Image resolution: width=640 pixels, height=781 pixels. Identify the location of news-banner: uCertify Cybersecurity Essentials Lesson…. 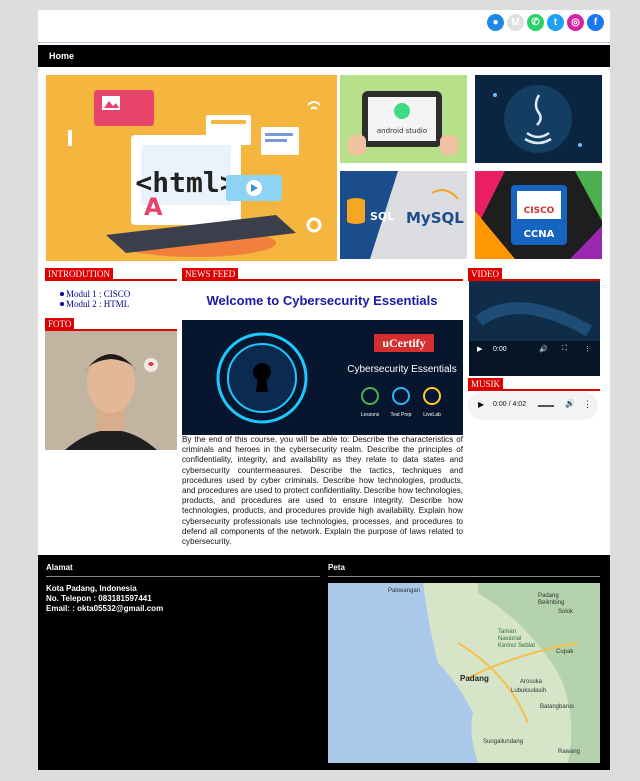
(322, 377).